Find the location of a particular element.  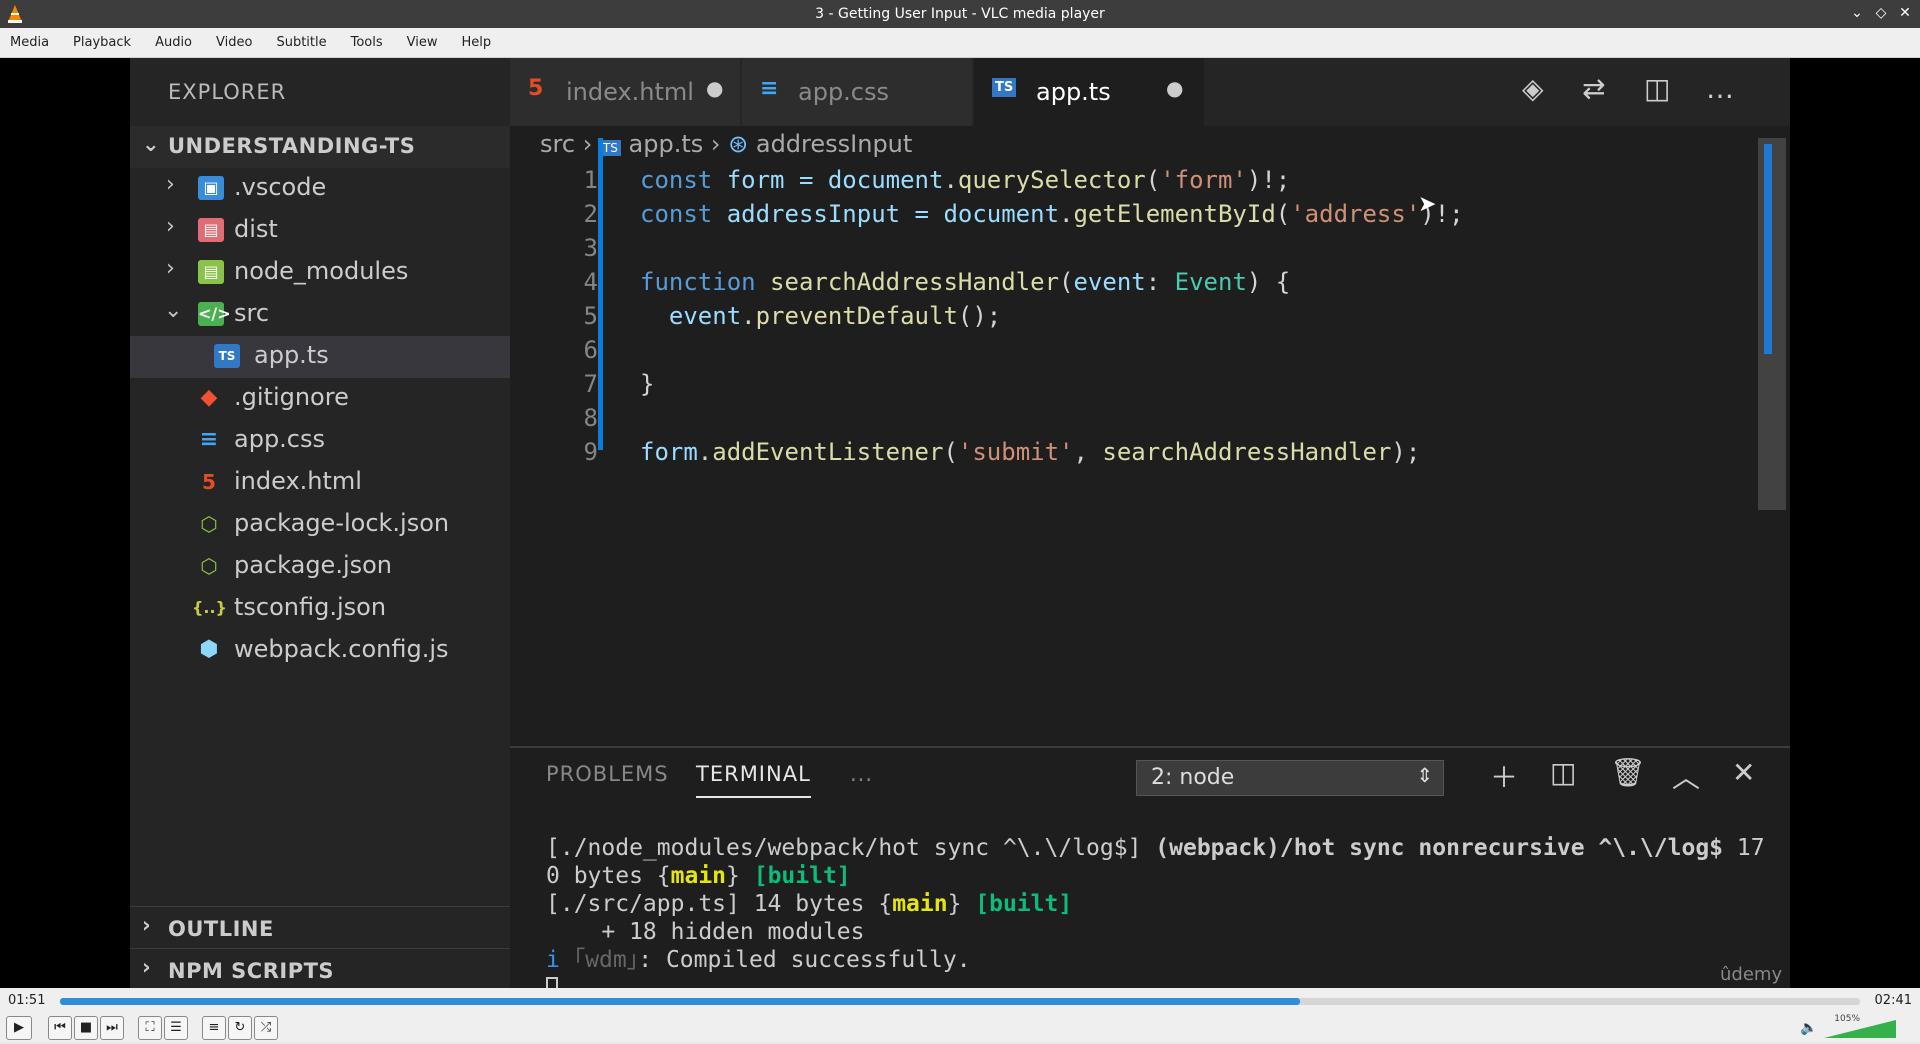

tree-item-index-html: 5 index.html is located at coordinates (320, 483).